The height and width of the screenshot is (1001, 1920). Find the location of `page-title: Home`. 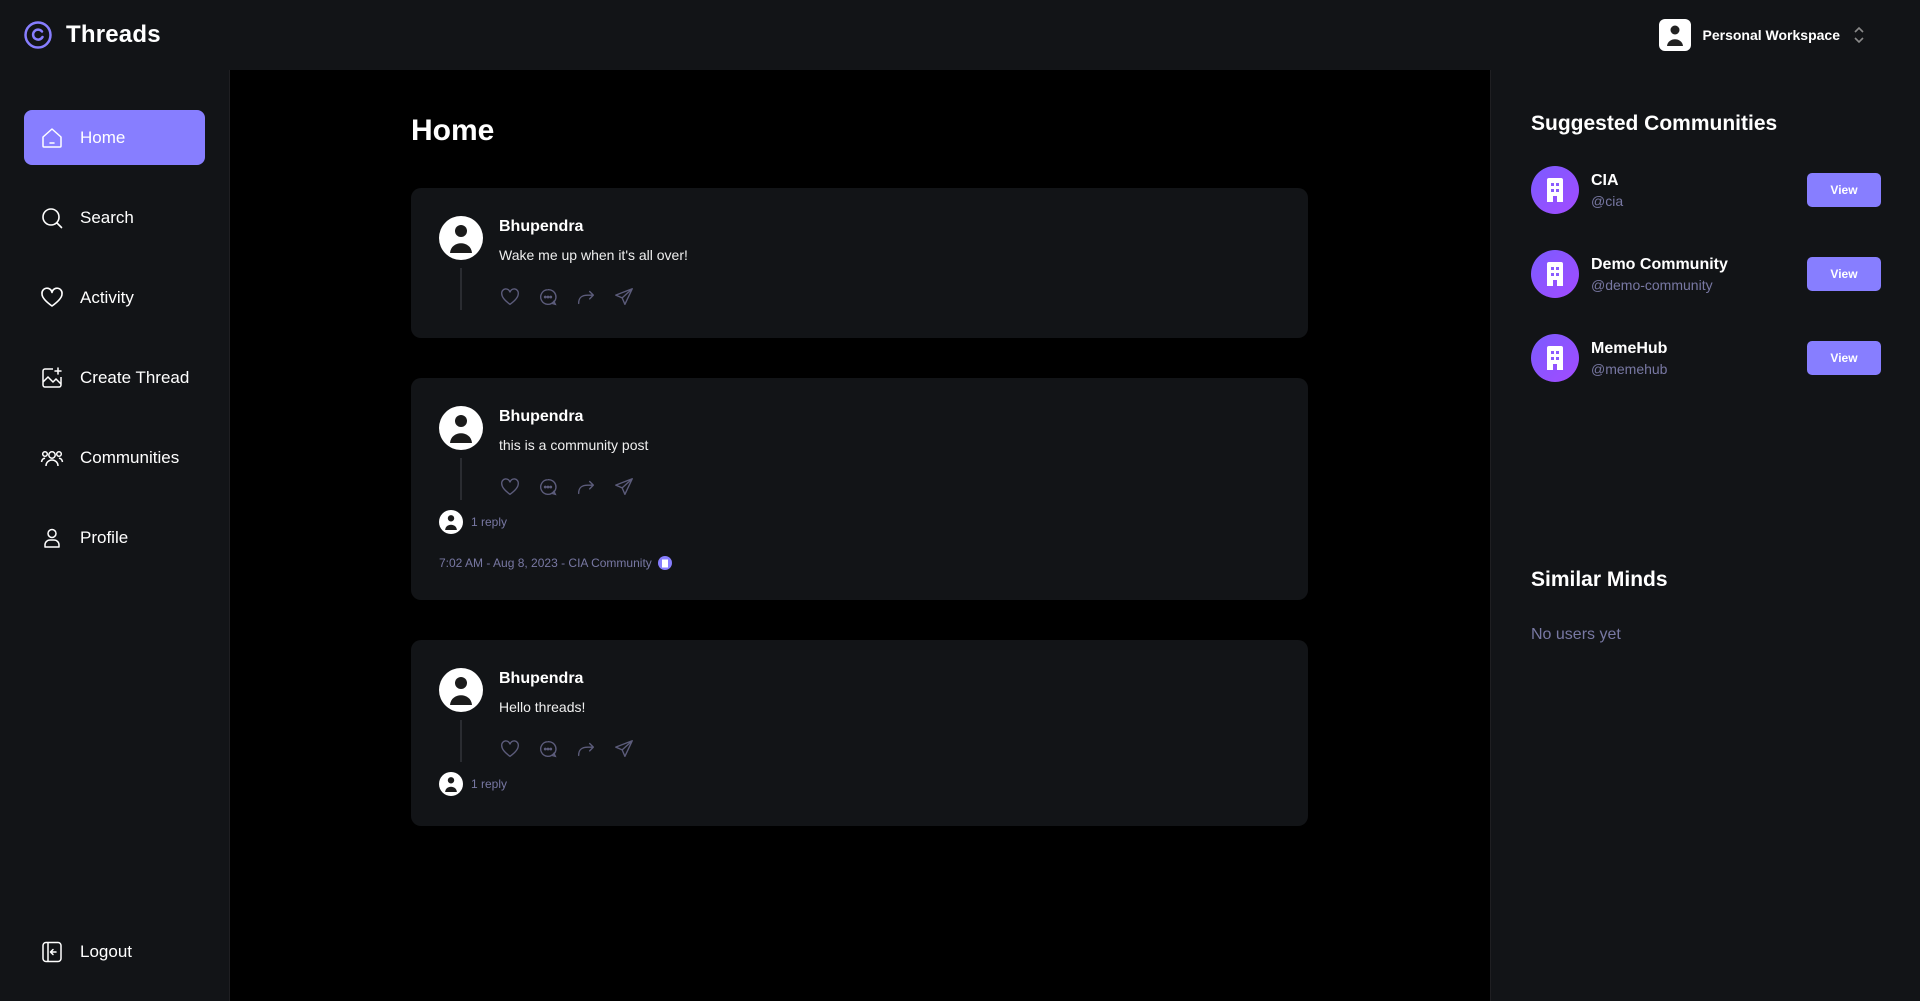

page-title: Home is located at coordinates (453, 130).